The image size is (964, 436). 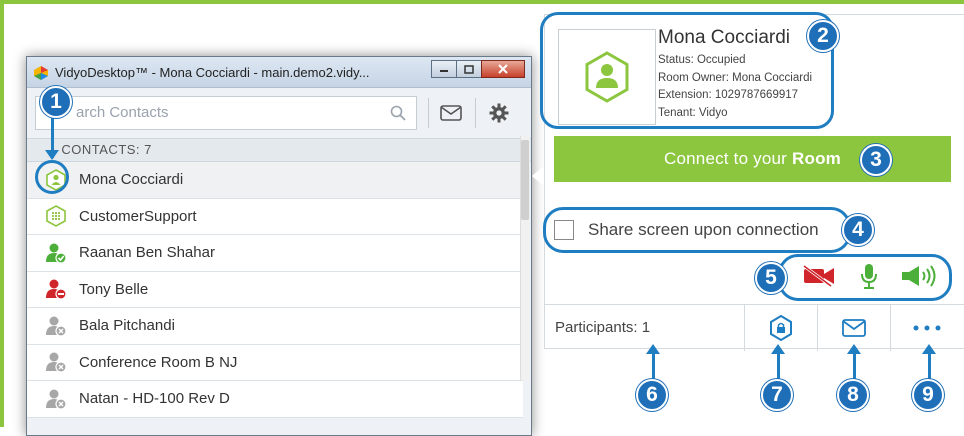 I want to click on contact-name: Tony Belle, so click(x=114, y=289).